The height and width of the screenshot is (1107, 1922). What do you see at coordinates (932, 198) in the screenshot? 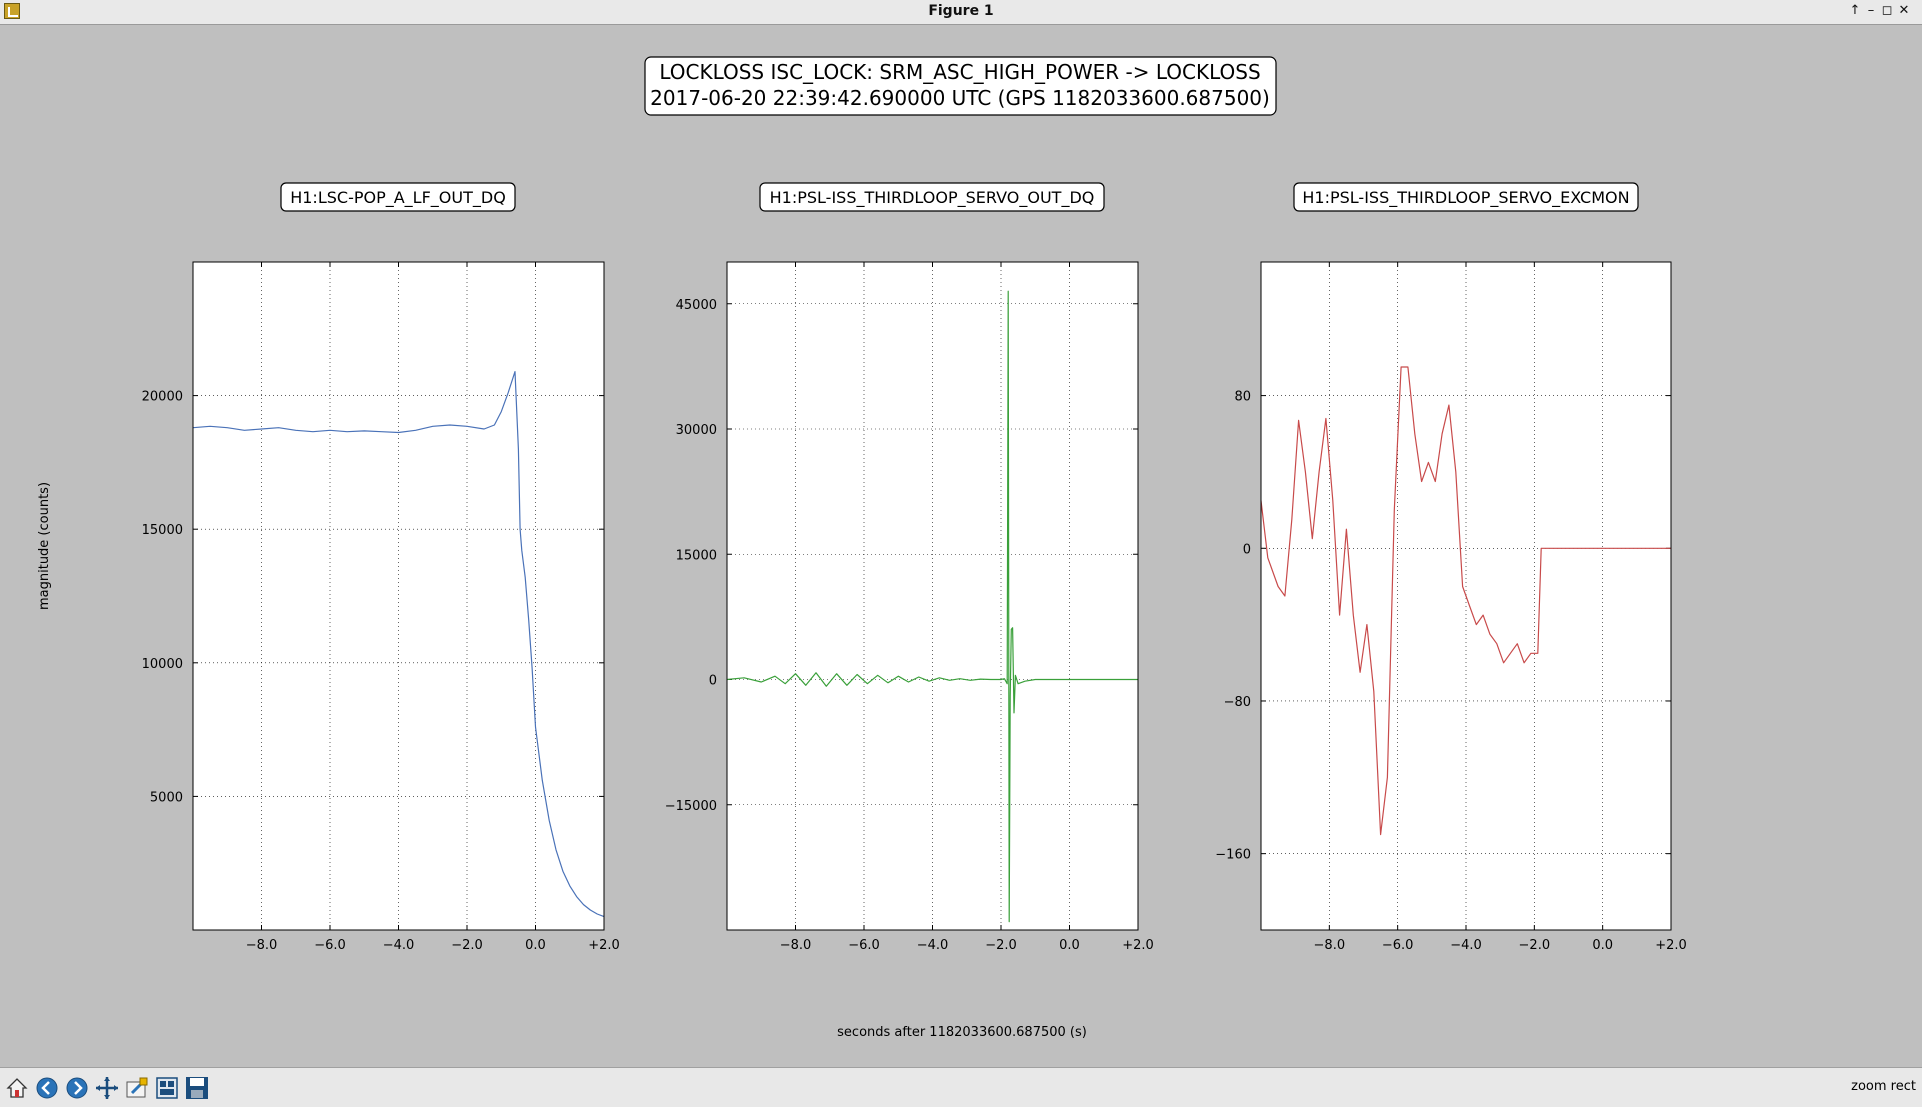
I see `subplot-title: H1:PSL-ISS_THIRDLOOP_SERVO_OUT_DQ` at bounding box center [932, 198].